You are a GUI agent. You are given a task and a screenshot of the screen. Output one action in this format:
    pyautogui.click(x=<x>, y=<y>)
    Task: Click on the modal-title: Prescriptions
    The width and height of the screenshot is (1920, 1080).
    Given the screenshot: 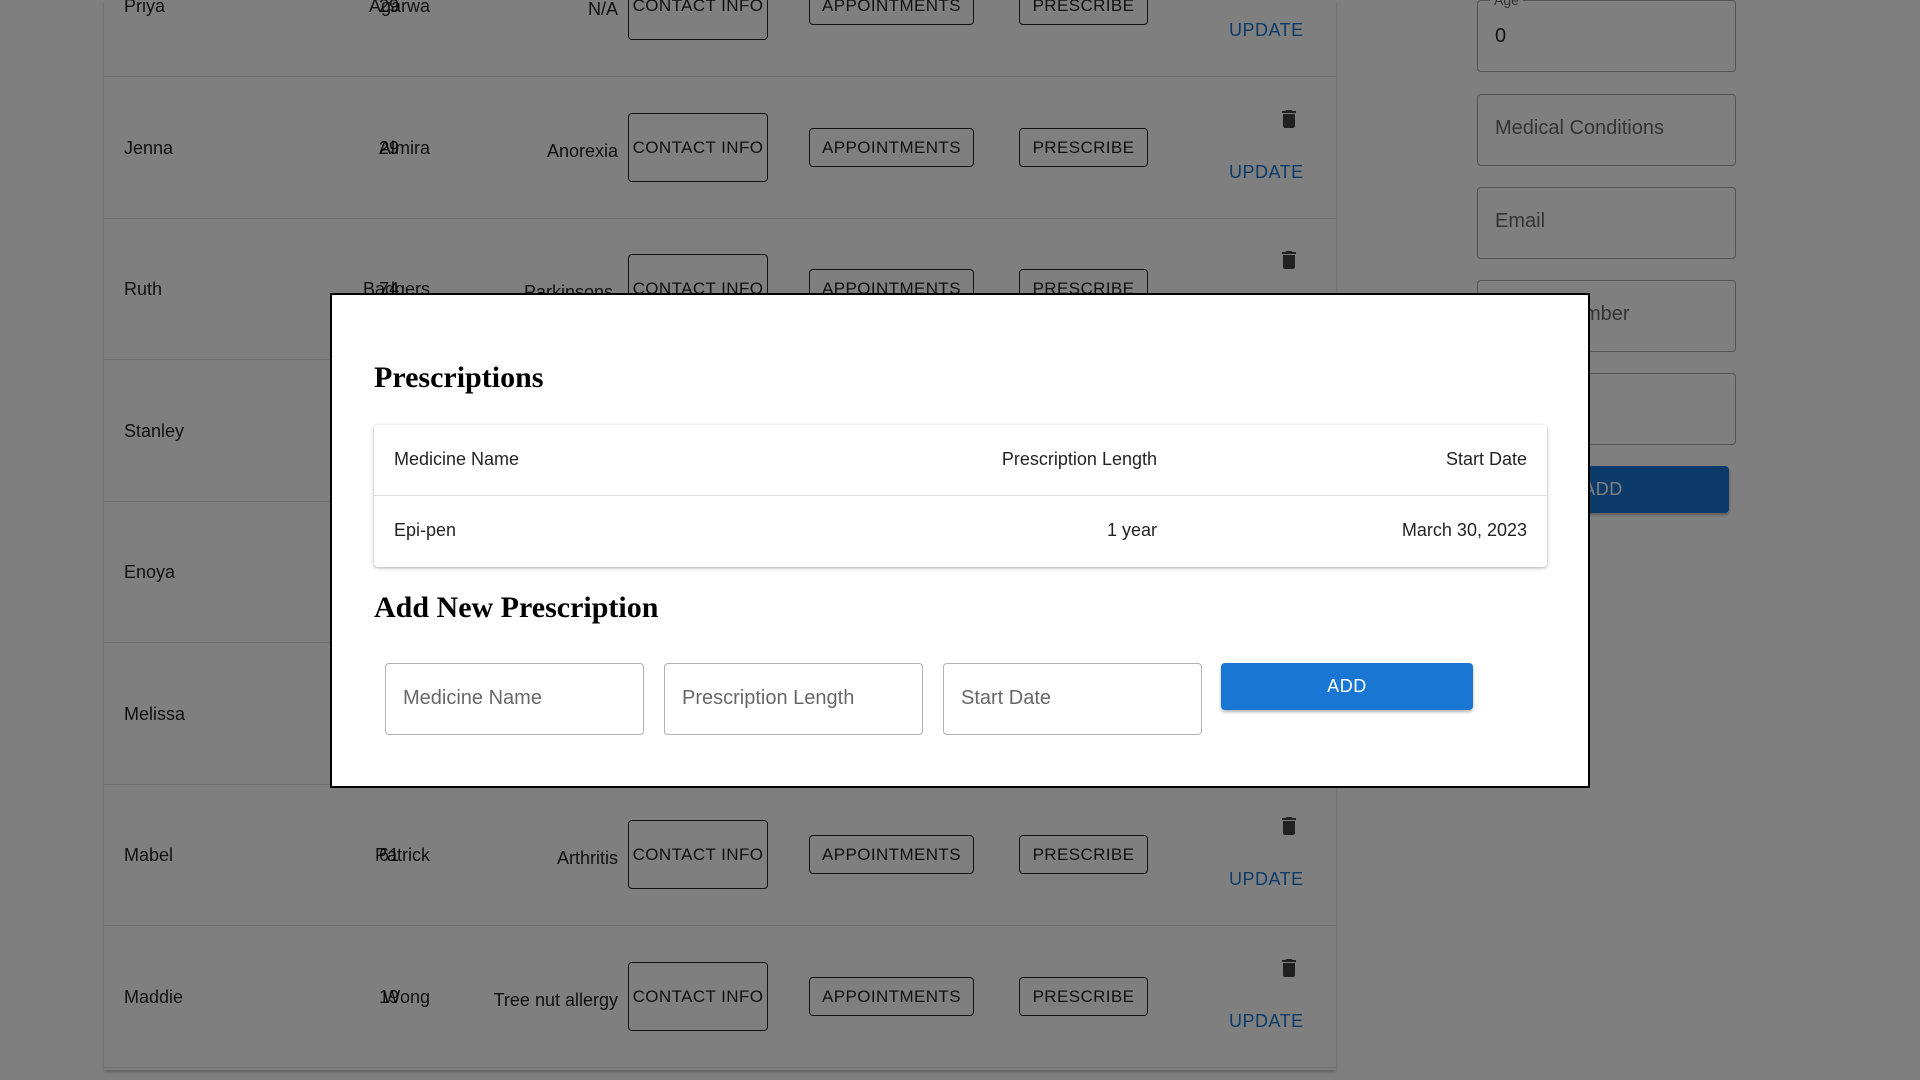 What is the action you would take?
    pyautogui.click(x=459, y=377)
    